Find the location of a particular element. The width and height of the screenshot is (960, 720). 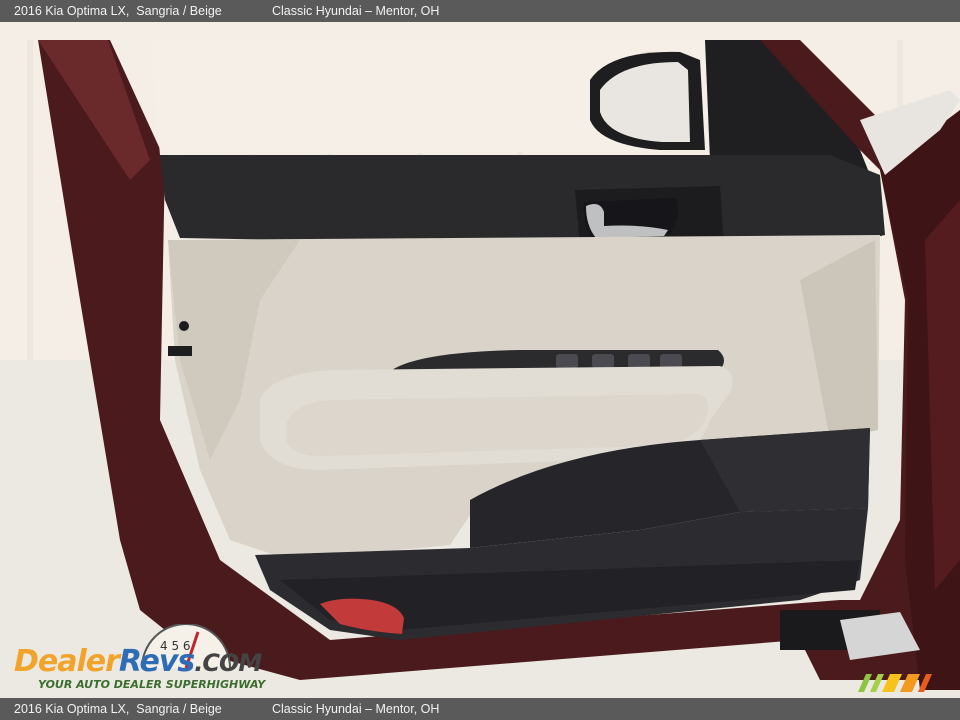

dealer-location: Classic Hyundai – Mentor, OH is located at coordinates (356, 11).